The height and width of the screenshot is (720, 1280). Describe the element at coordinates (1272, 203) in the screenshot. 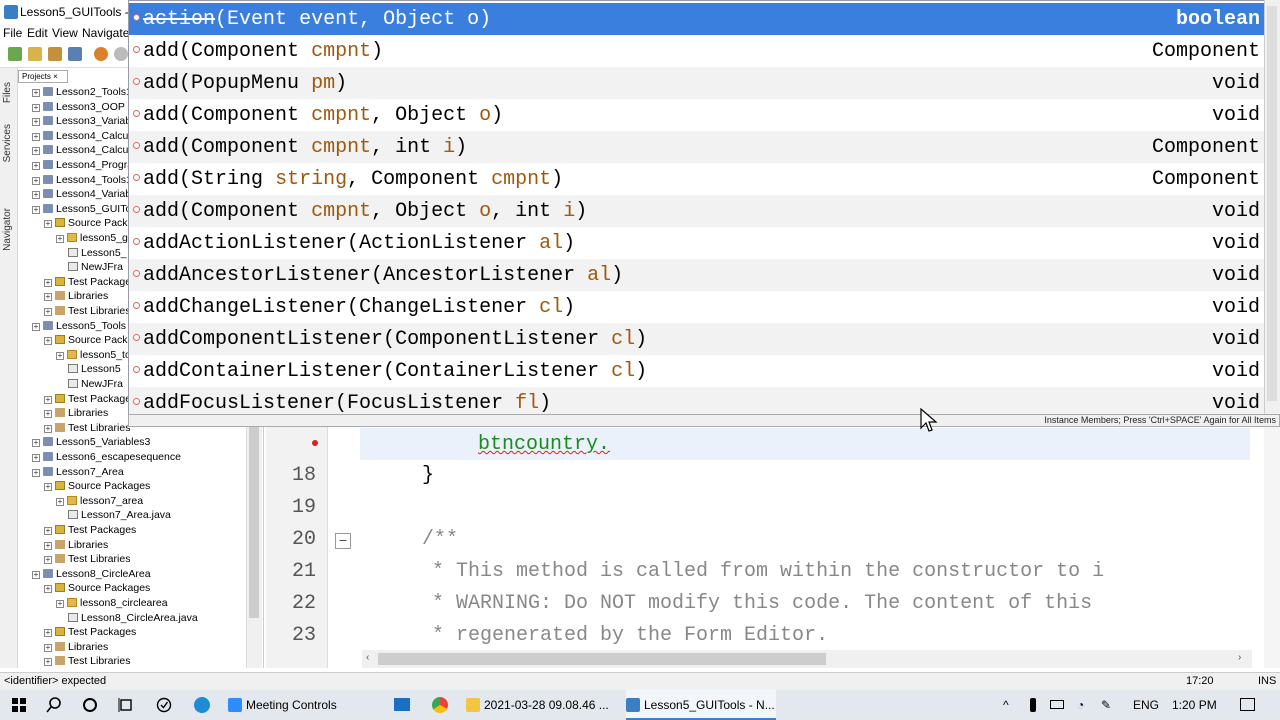

I see `completion-scrollbar-thumb` at that location.